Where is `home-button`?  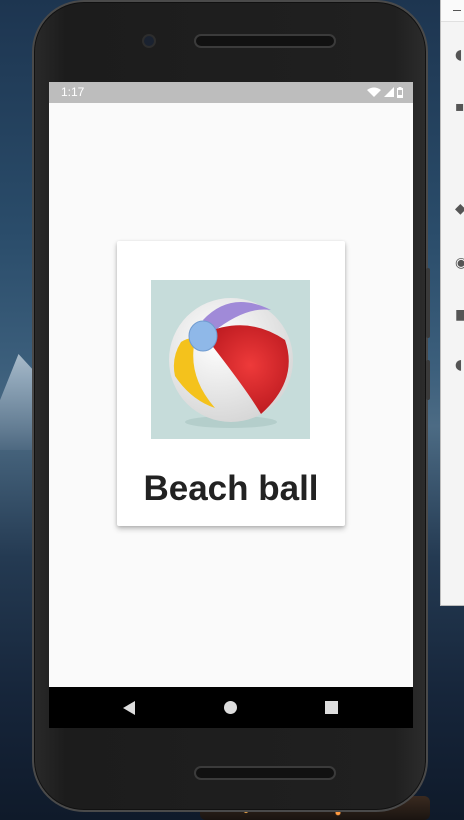
home-button is located at coordinates (230, 707).